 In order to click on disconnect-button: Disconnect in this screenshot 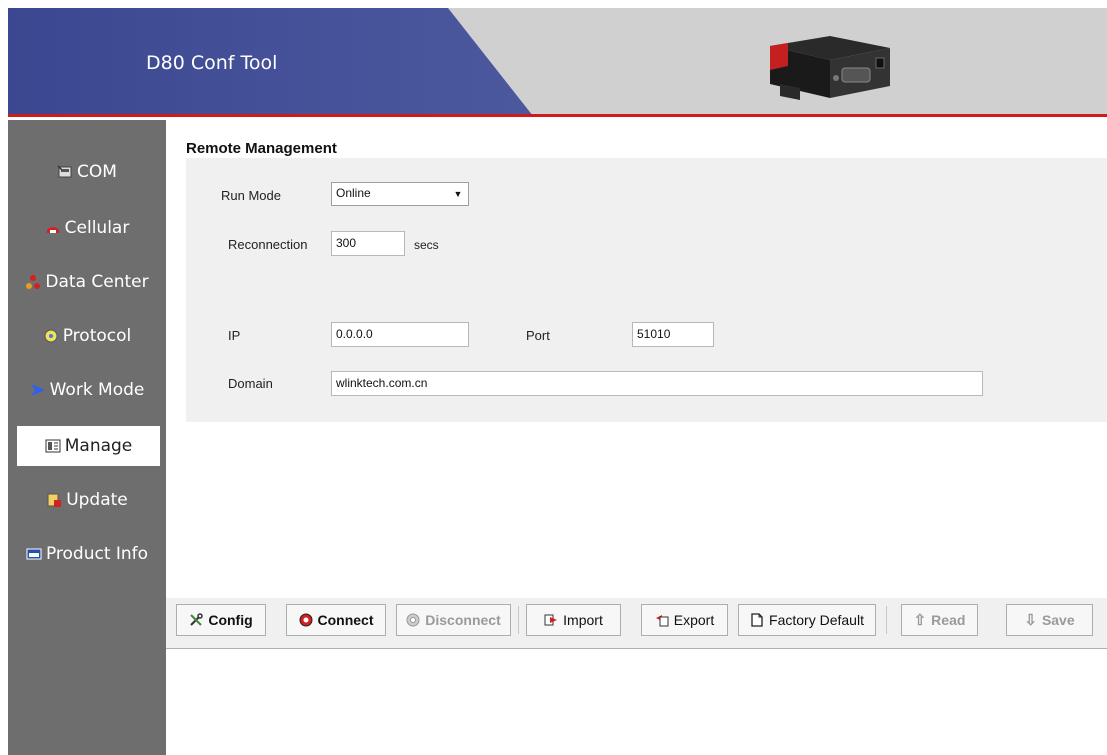, I will do `click(453, 620)`.